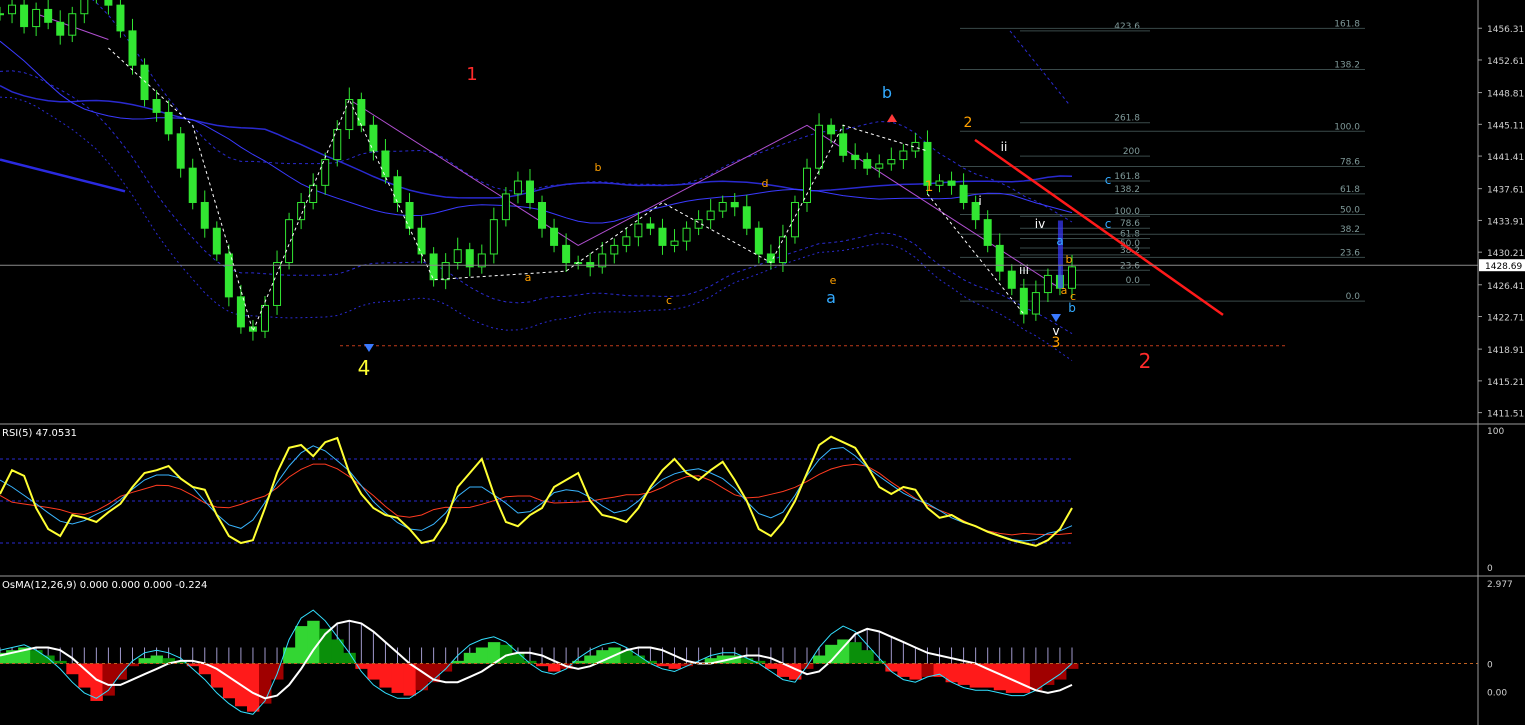 This screenshot has height=725, width=1525. Describe the element at coordinates (1505, 191) in the screenshot. I see `price-tick-label: 1437.61` at that location.